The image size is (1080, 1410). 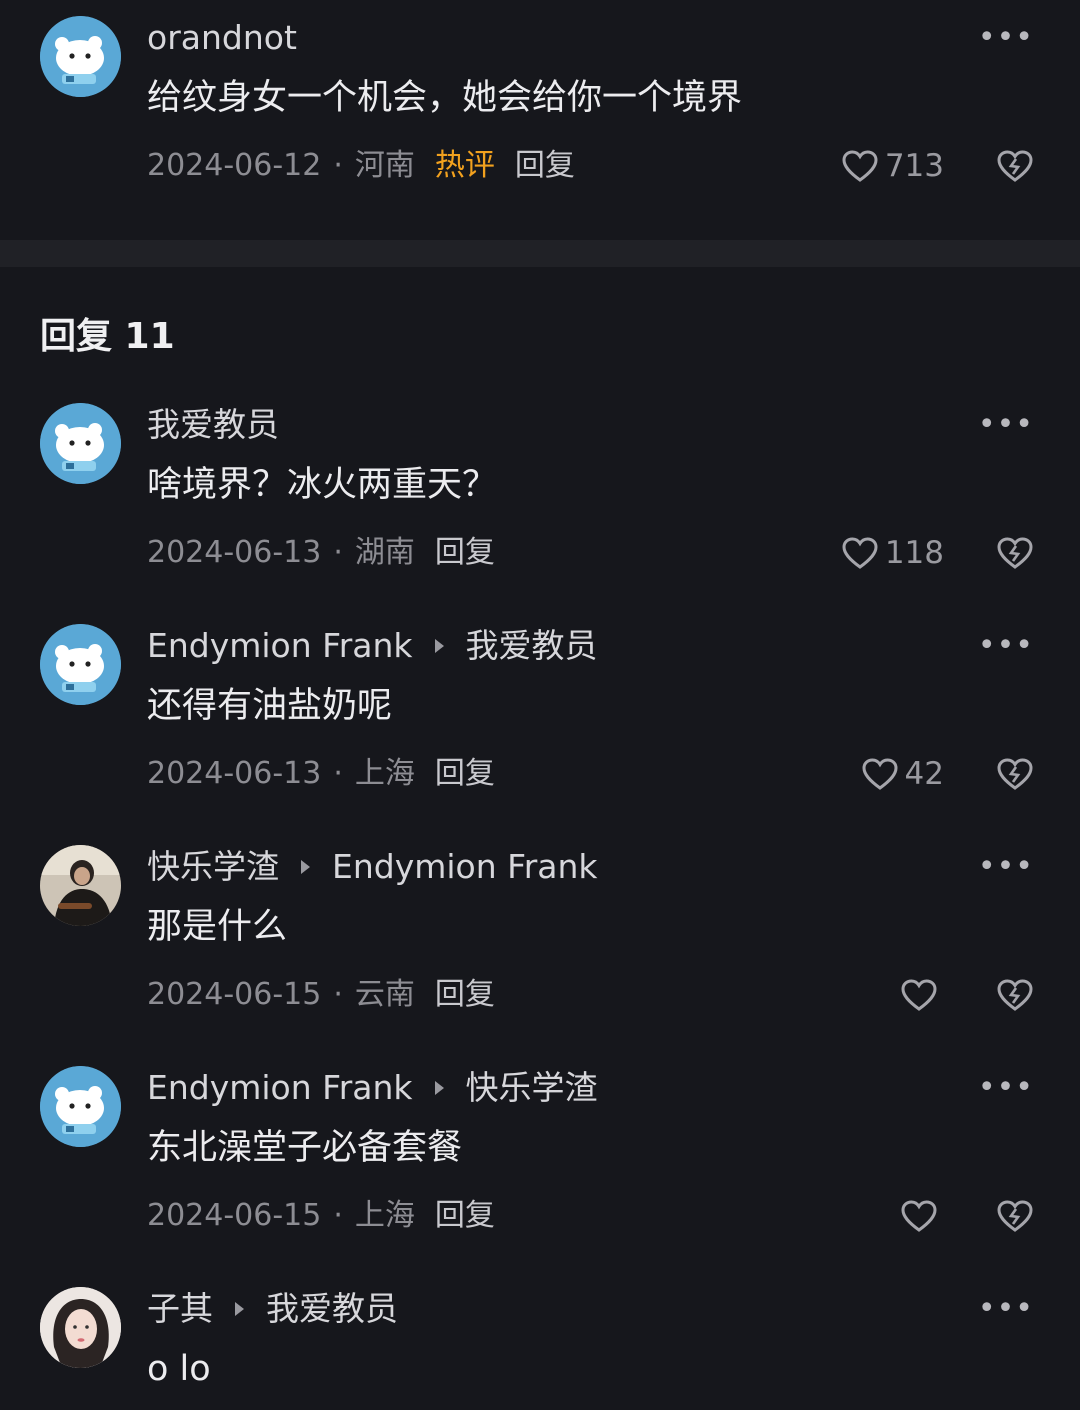 I want to click on like-count: 713, so click(x=914, y=166).